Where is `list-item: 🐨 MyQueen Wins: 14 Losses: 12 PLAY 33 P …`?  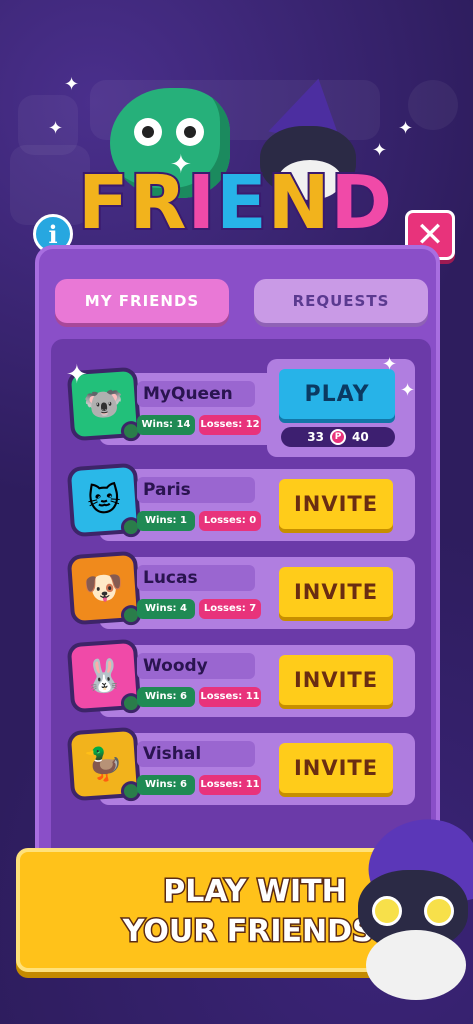 list-item: 🐨 MyQueen Wins: 14 Losses: 12 PLAY 33 P … is located at coordinates (240, 408).